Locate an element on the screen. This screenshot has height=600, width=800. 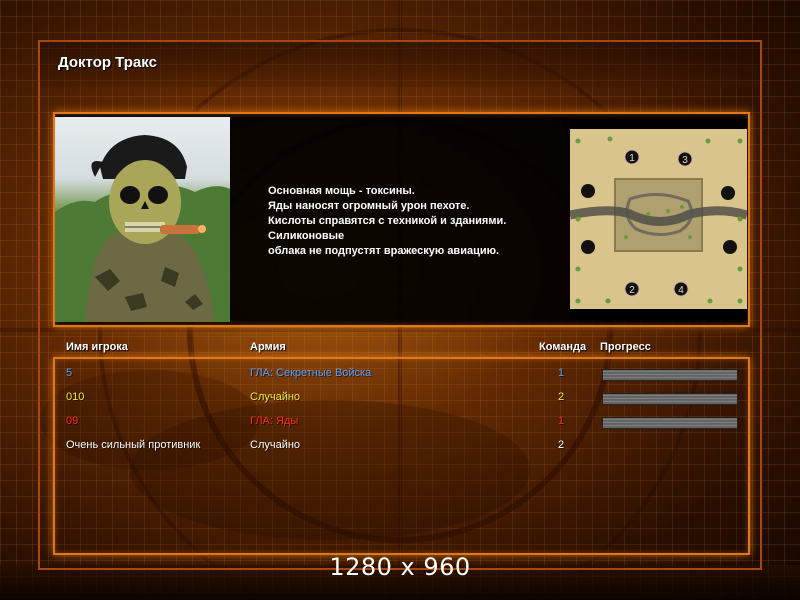
player-name: 5 is located at coordinates (69, 373).